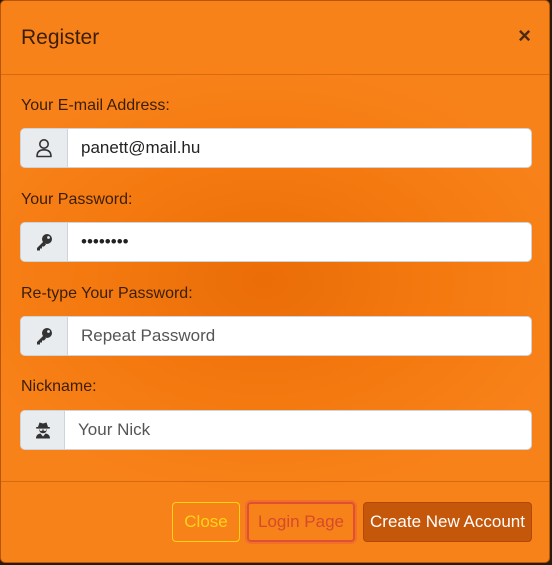  Describe the element at coordinates (60, 37) in the screenshot. I see `modal-title: Register` at that location.